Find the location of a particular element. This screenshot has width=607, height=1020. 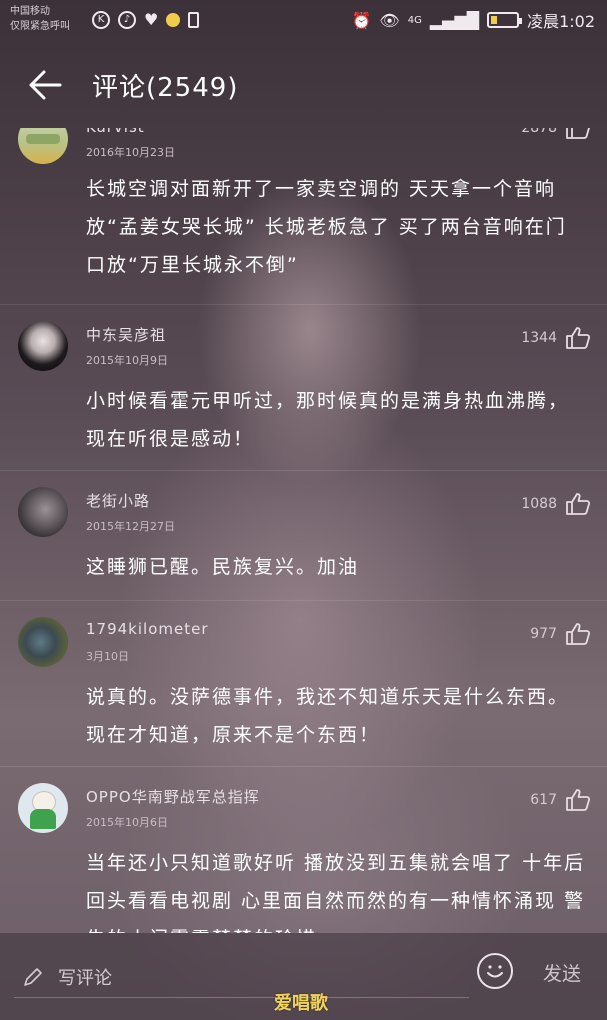

arrow-left-icon is located at coordinates (45, 85).